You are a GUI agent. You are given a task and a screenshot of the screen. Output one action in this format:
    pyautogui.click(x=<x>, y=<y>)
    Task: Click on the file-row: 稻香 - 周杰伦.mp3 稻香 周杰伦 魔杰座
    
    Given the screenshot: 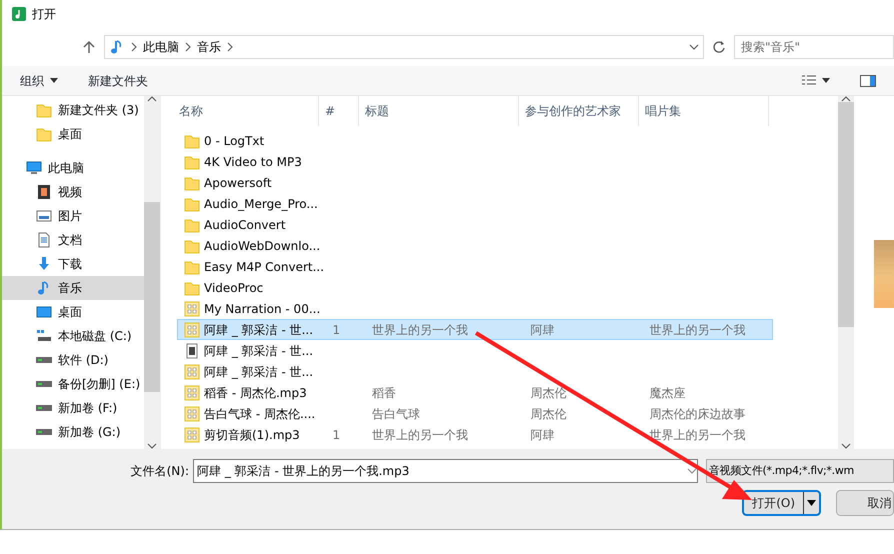 What is the action you would take?
    pyautogui.click(x=475, y=392)
    